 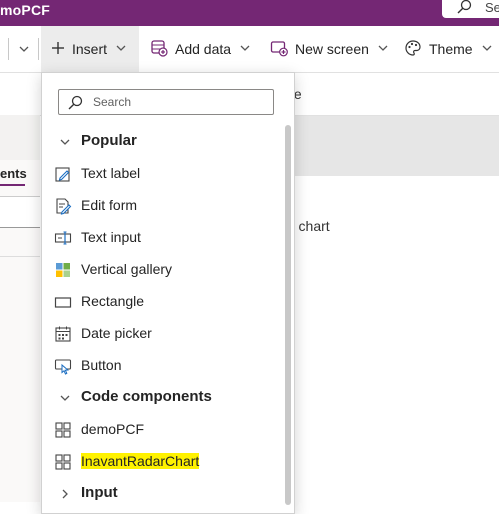 I want to click on insert-item-vertical-gallery: Vertical gallery, so click(x=162, y=269).